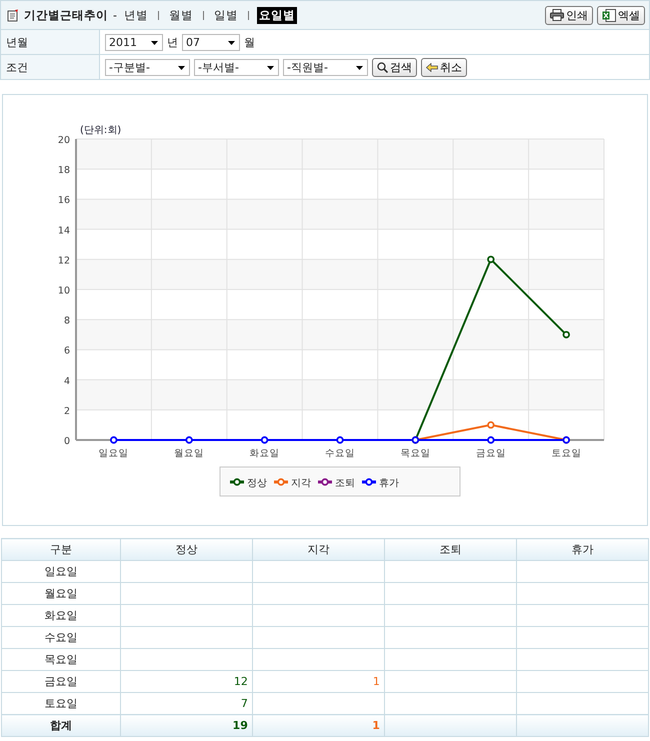 This screenshot has width=650, height=741. I want to click on dropdown: -부서별-, so click(236, 67).